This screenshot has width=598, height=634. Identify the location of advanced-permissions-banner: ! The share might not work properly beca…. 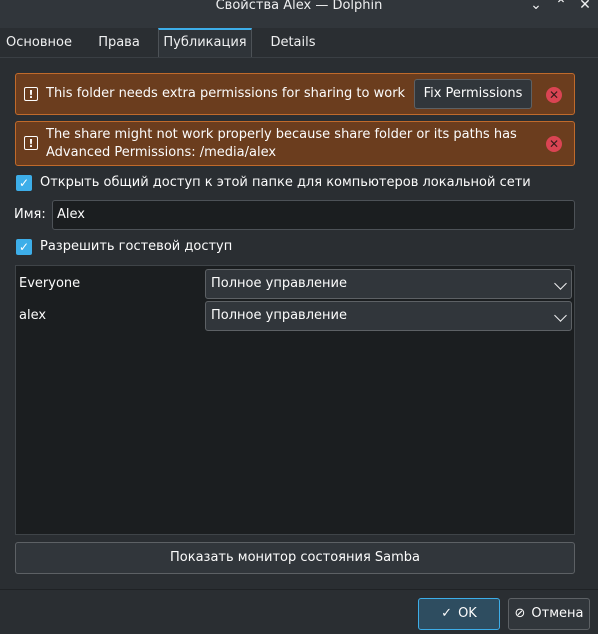
(295, 143).